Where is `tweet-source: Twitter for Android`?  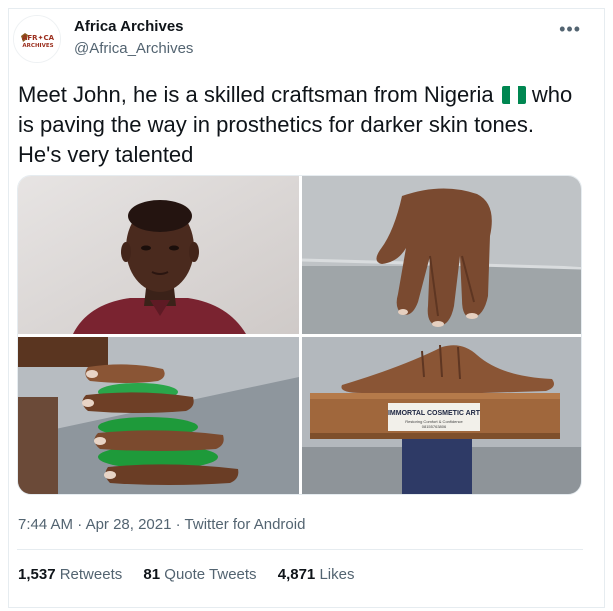 tweet-source: Twitter for Android is located at coordinates (245, 524).